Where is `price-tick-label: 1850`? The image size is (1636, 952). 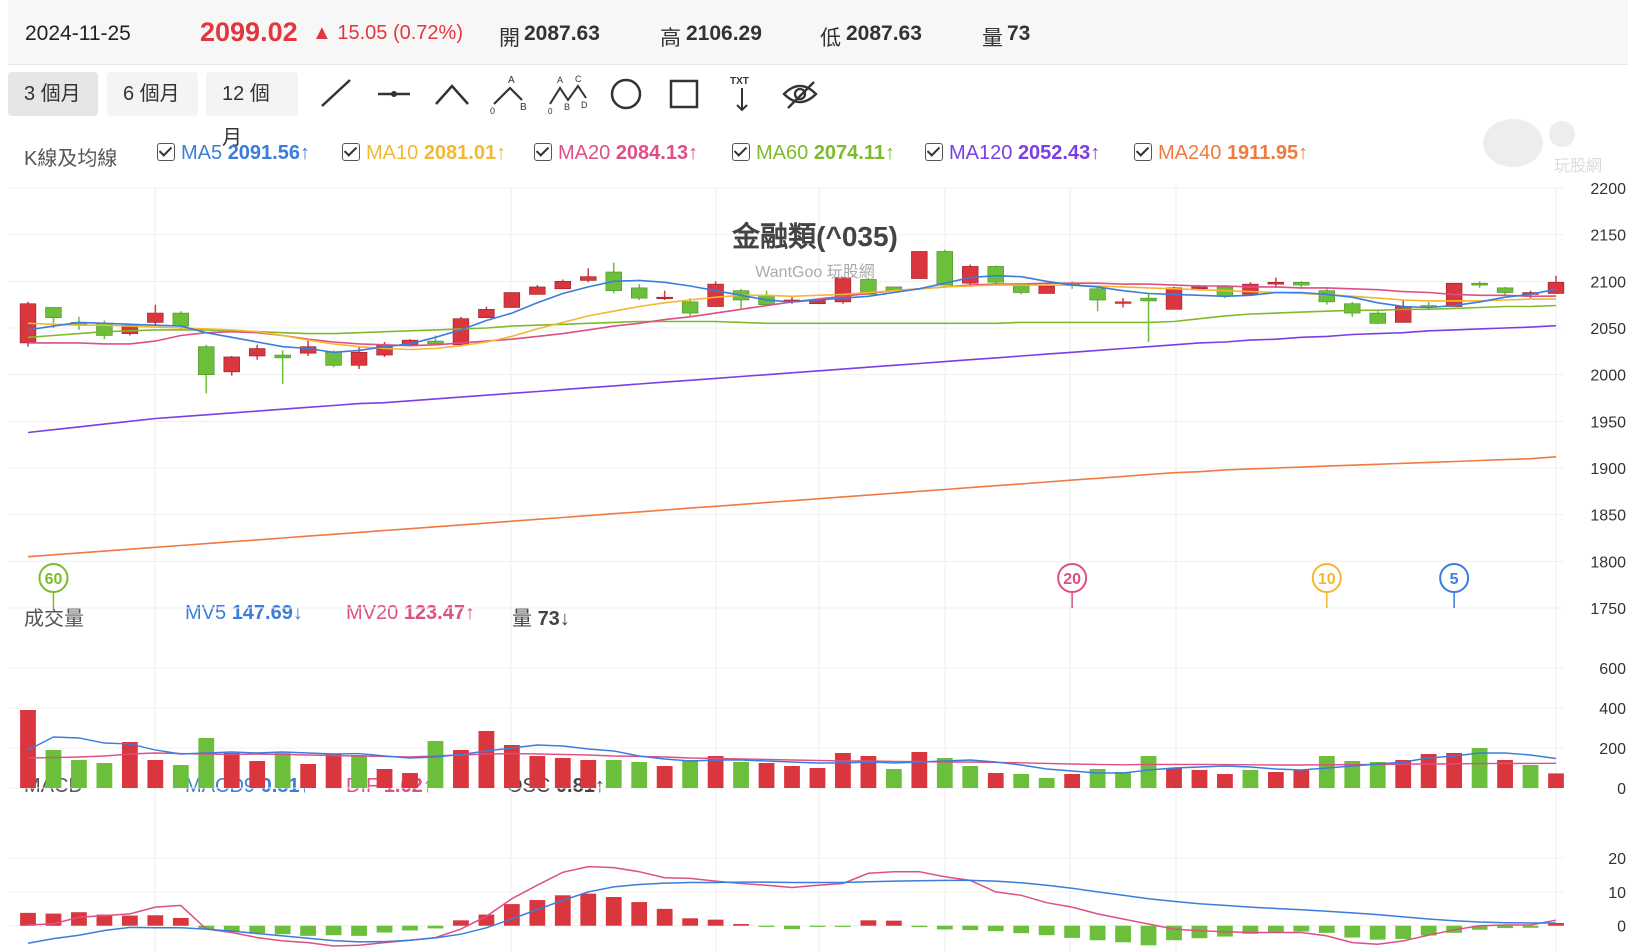 price-tick-label: 1850 is located at coordinates (1608, 516).